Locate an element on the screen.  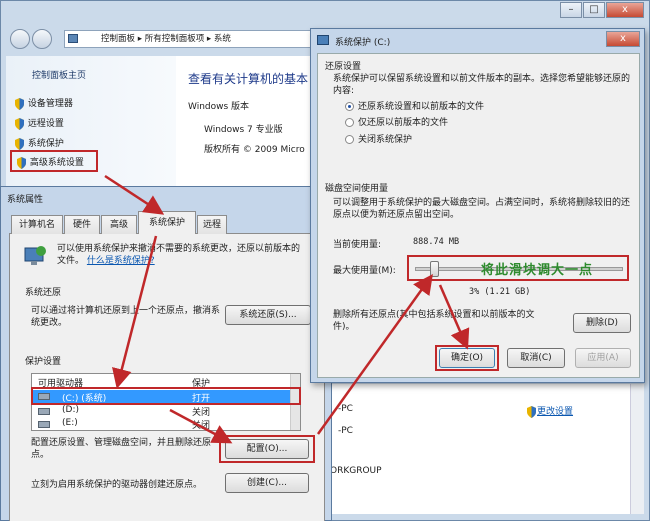
drive-name: (E:) is located at coordinates (70, 423).